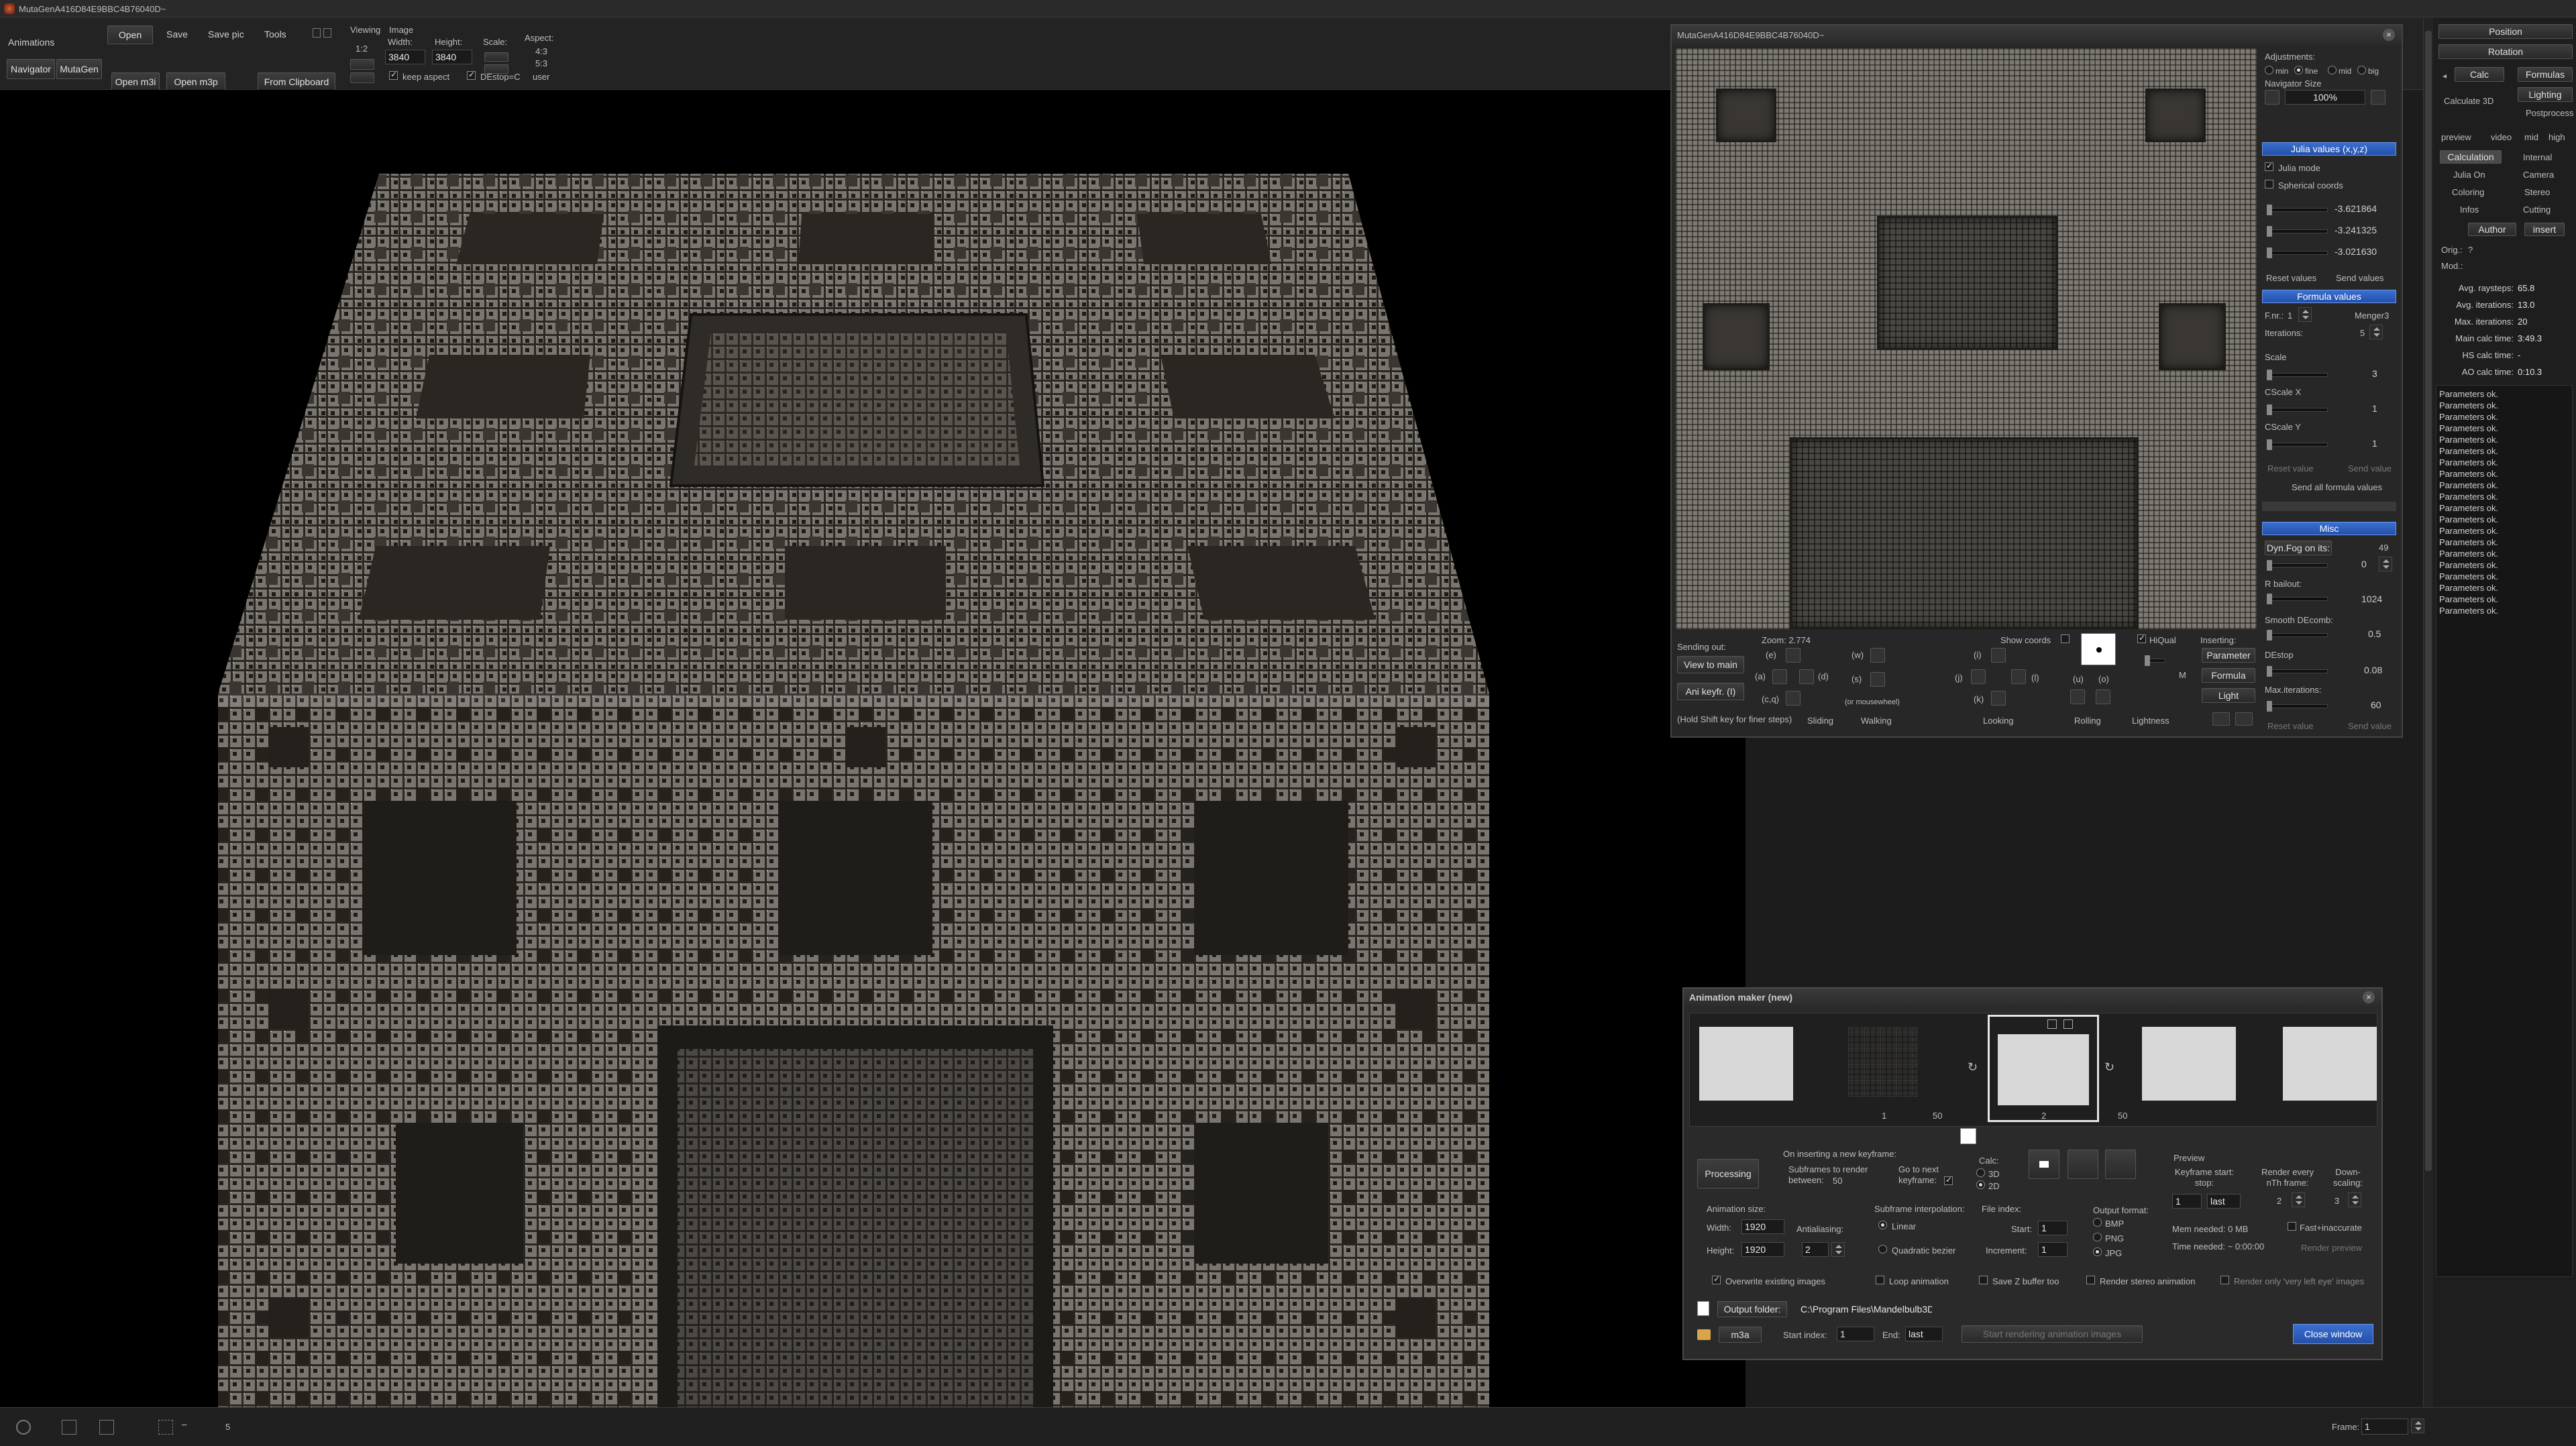 This screenshot has width=2576, height=1446. What do you see at coordinates (1752, 1309) in the screenshot?
I see `output-folder-button: Output folder:` at bounding box center [1752, 1309].